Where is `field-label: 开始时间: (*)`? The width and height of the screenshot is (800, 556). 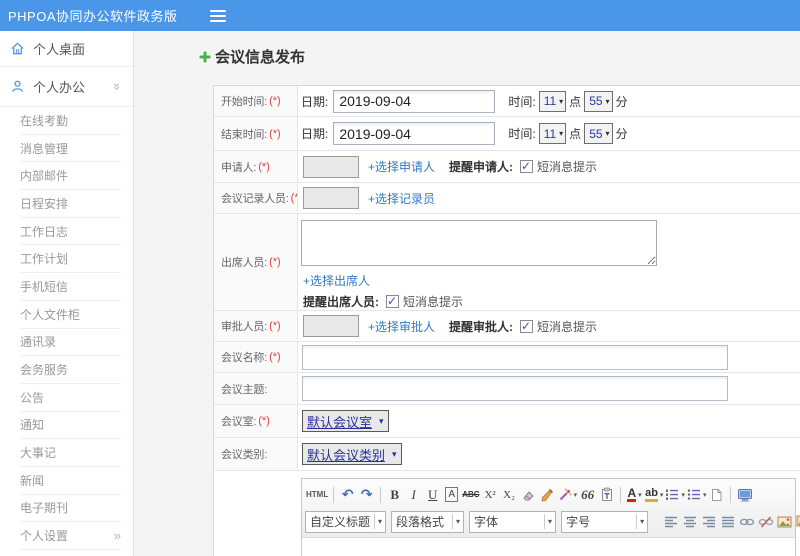
field-label: 开始时间: (*) is located at coordinates (256, 101).